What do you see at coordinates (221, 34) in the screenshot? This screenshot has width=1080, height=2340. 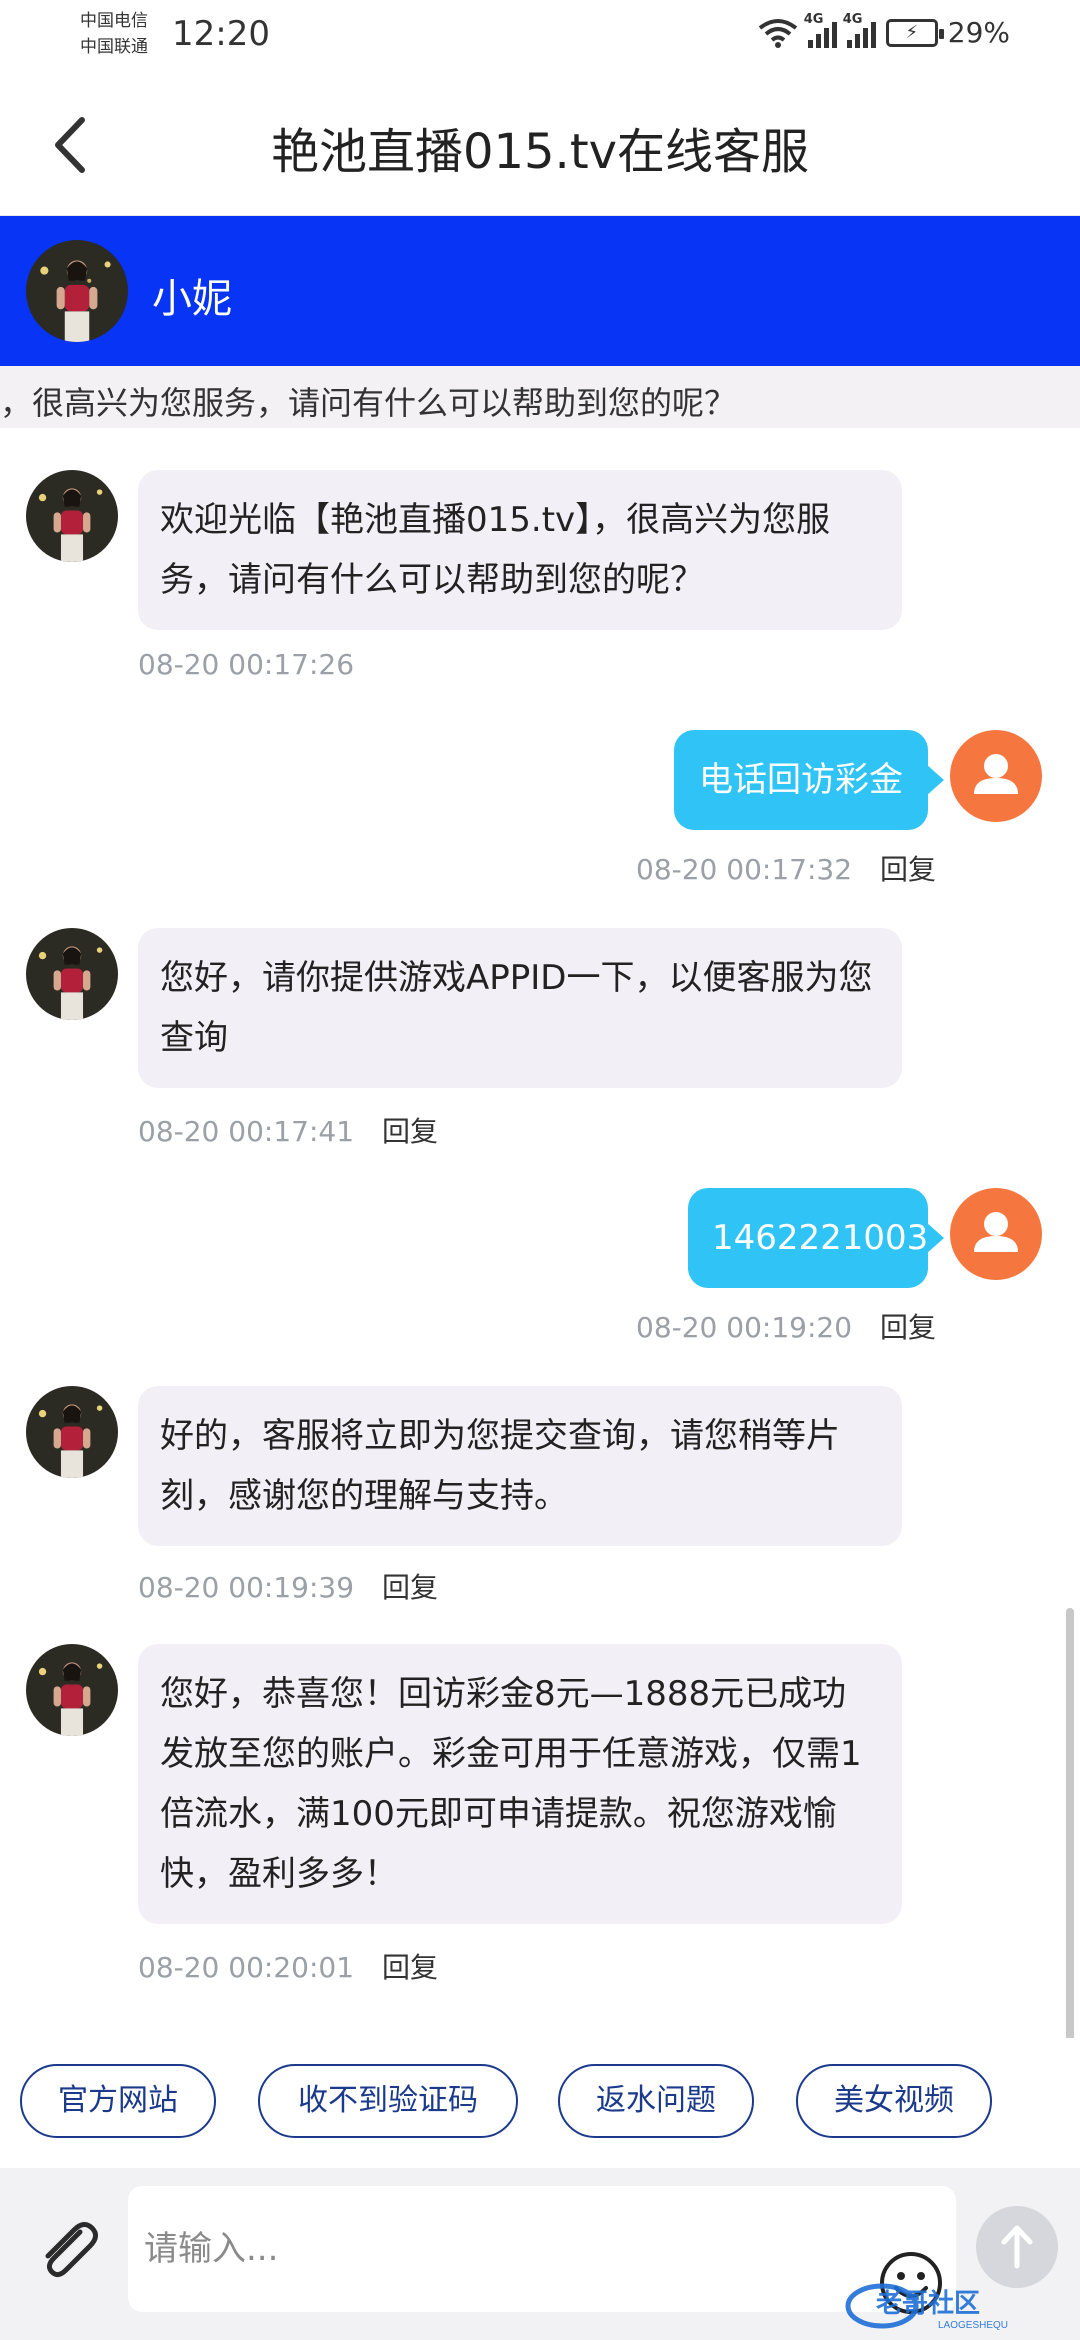 I see `clock: 12:20` at bounding box center [221, 34].